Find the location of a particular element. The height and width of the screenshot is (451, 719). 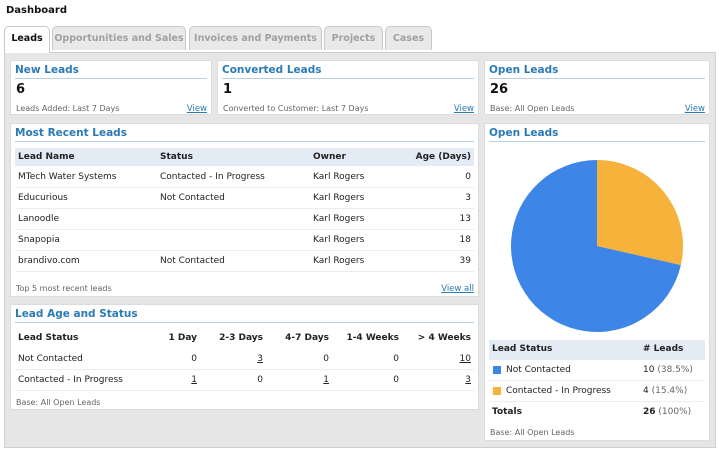

open-leads-kpi-panel: Open Leads 26 Base: All Open Leads View is located at coordinates (597, 87).